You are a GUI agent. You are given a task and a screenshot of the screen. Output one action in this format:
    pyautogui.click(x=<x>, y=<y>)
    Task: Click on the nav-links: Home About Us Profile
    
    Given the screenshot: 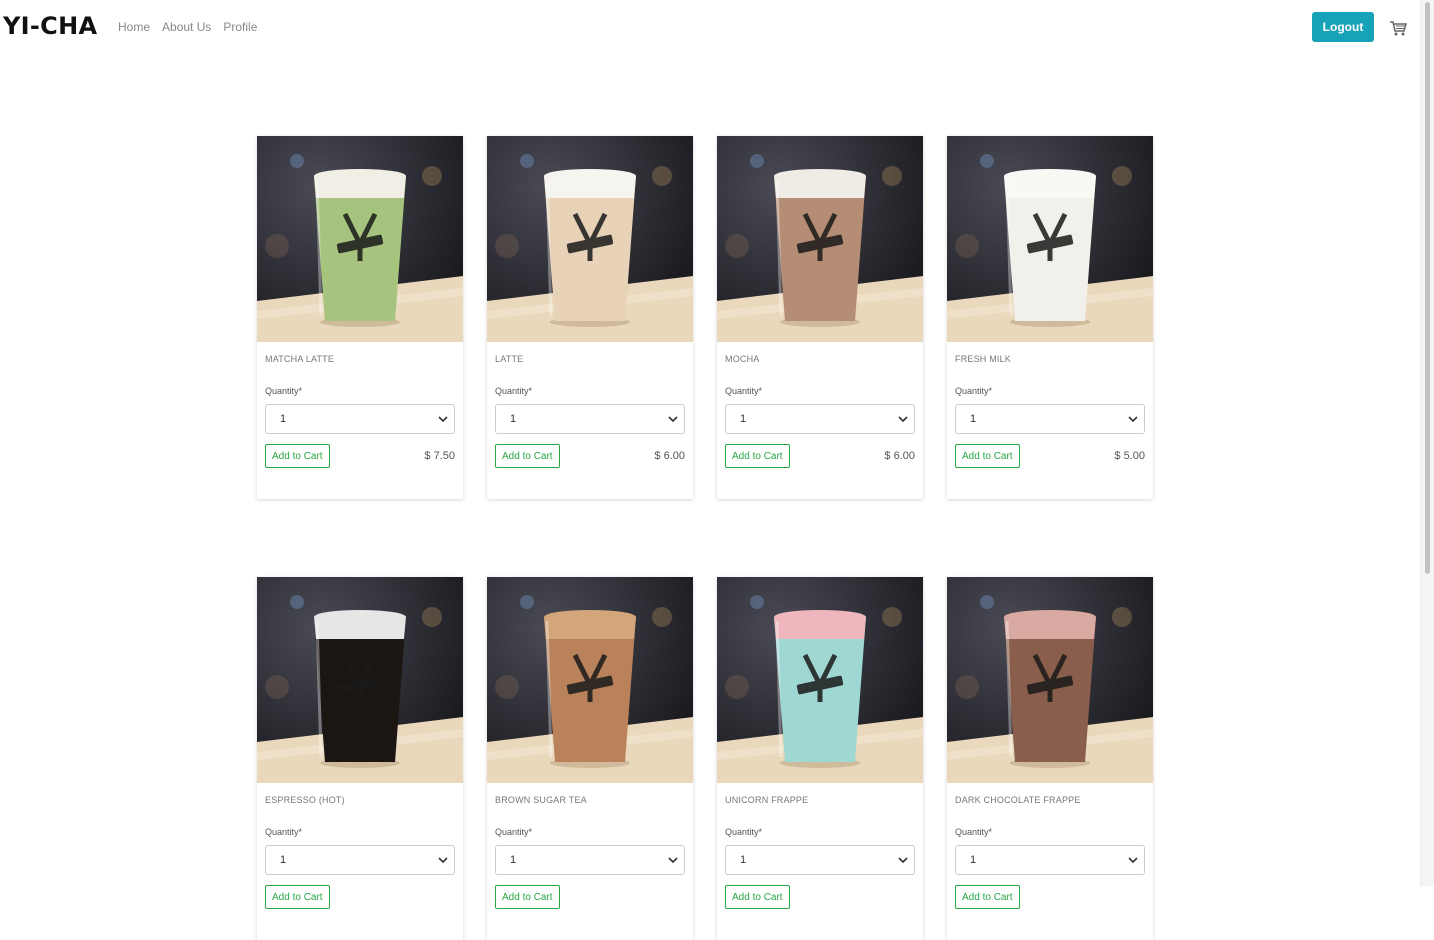 What is the action you would take?
    pyautogui.click(x=187, y=27)
    